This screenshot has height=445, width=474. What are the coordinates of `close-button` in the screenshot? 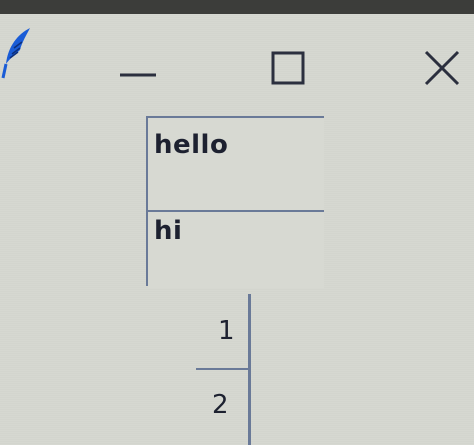 It's located at (442, 70).